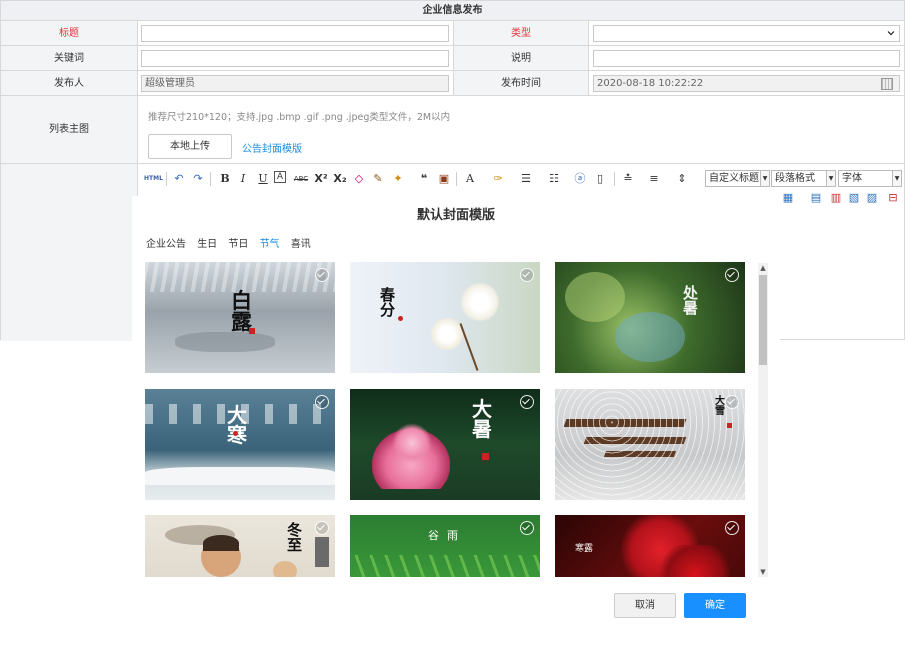 This screenshot has height=661, width=920. What do you see at coordinates (650, 546) in the screenshot?
I see `template-card-hanlu: 寒露` at bounding box center [650, 546].